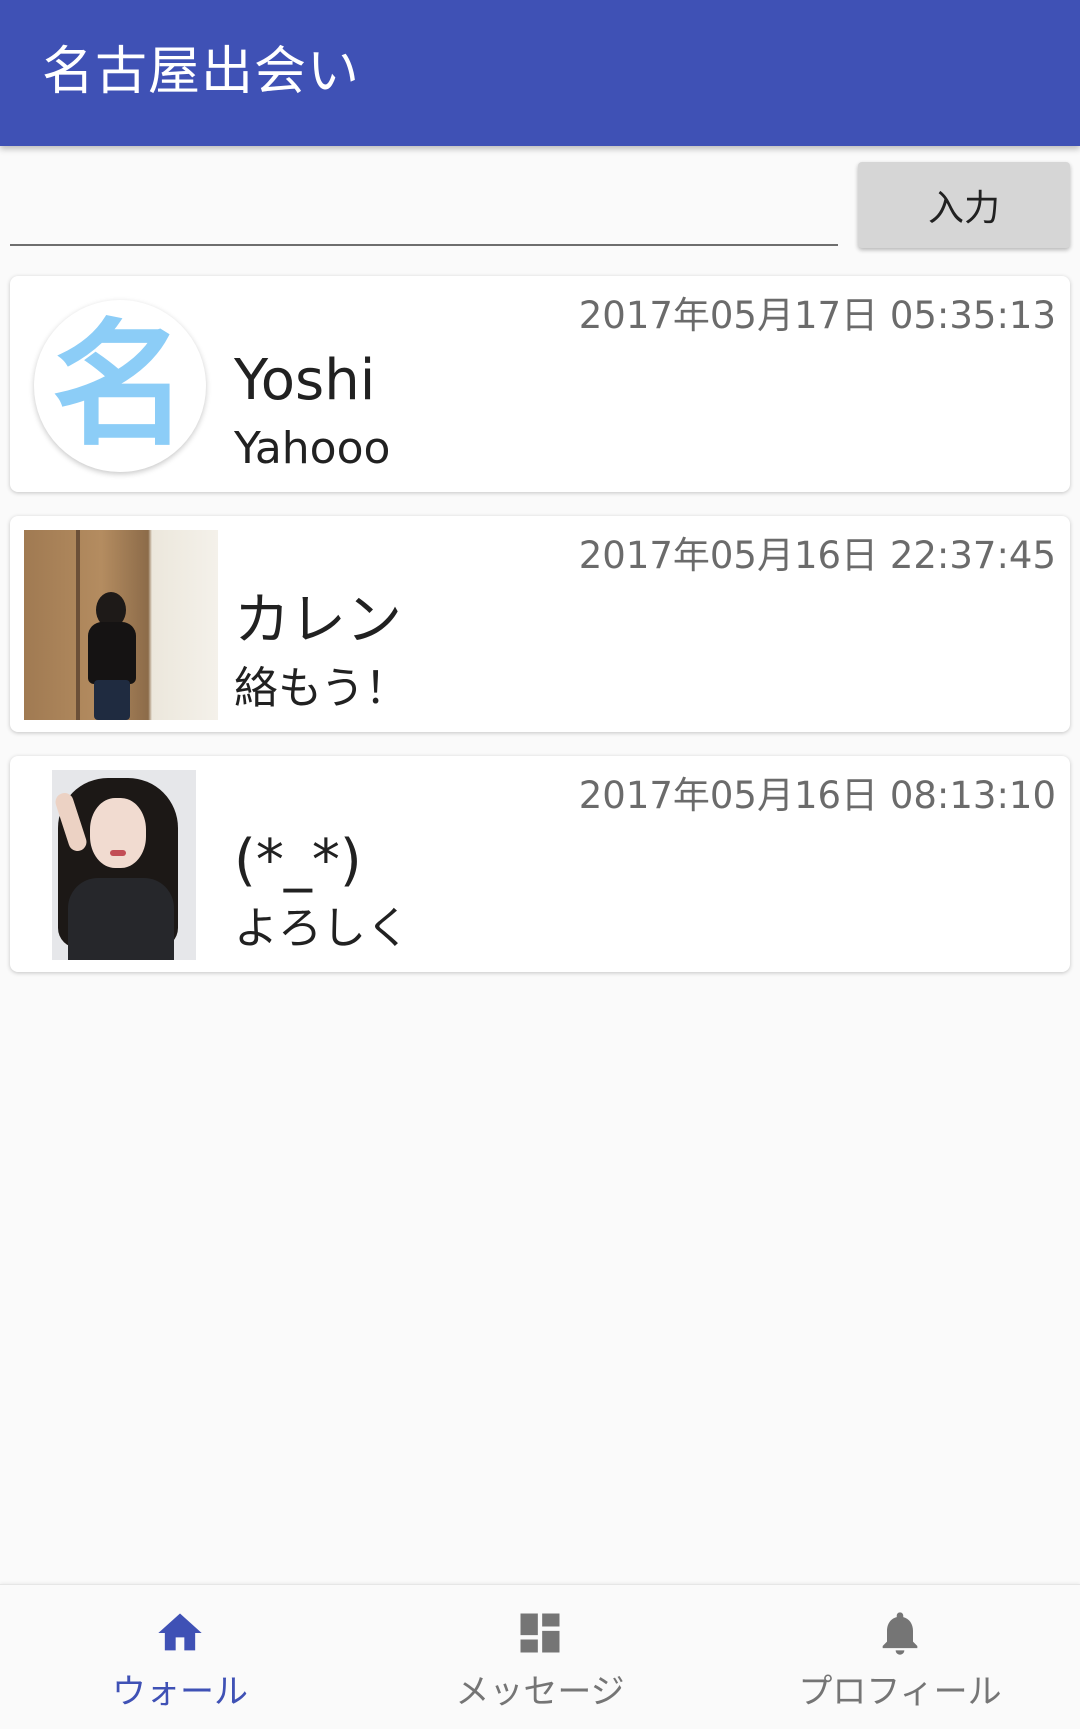 This screenshot has width=1080, height=1729. Describe the element at coordinates (180, 1657) in the screenshot. I see `nav-item-wall: ウォール` at that location.